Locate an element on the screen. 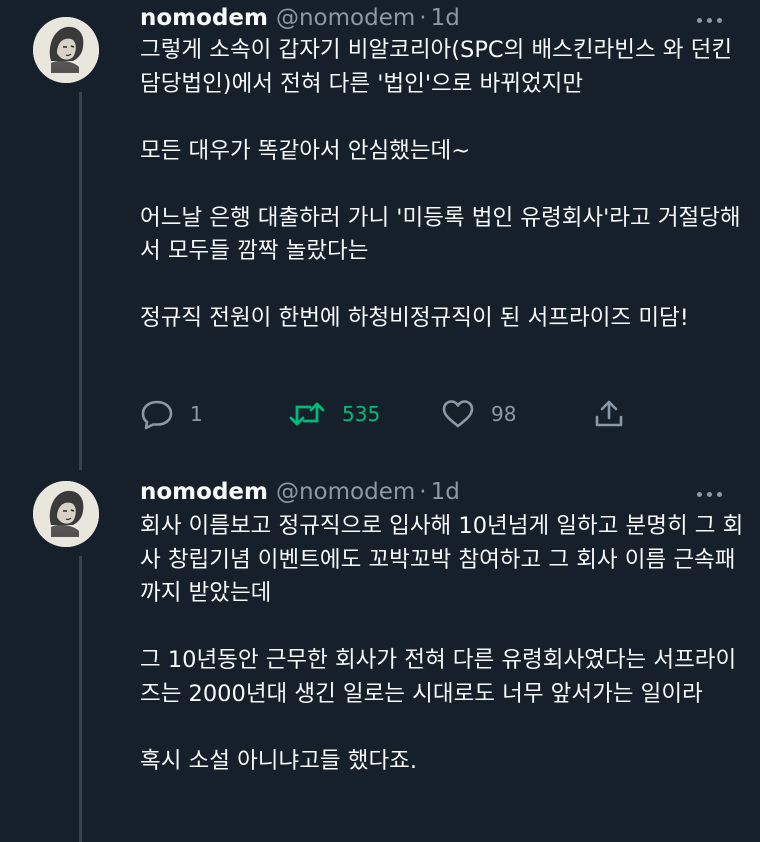 The height and width of the screenshot is (842, 760). share-icon is located at coordinates (609, 413).